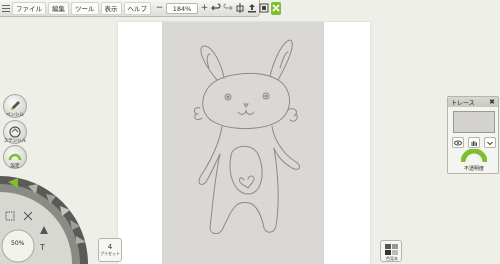 This screenshot has height=264, width=500. Describe the element at coordinates (466, 236) in the screenshot. I see `color-picker-handle` at that location.